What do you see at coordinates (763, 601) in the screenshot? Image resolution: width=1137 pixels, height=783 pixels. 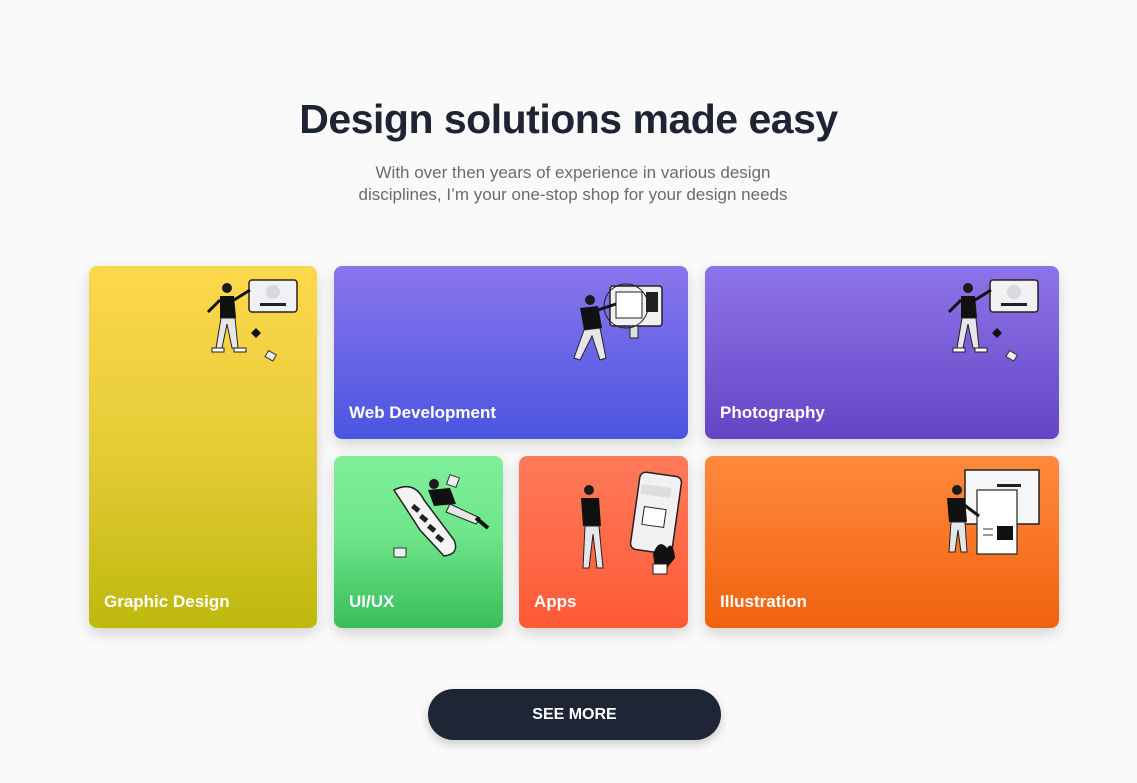 I see `card-label: Illustration` at bounding box center [763, 601].